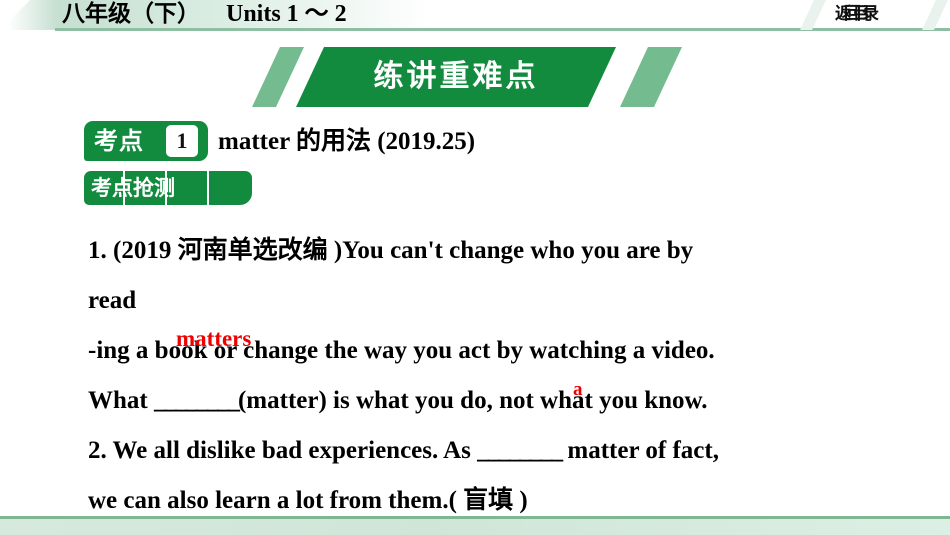 The image size is (950, 535). What do you see at coordinates (146, 141) in the screenshot?
I see `exam-point-badge: 考点 1` at bounding box center [146, 141].